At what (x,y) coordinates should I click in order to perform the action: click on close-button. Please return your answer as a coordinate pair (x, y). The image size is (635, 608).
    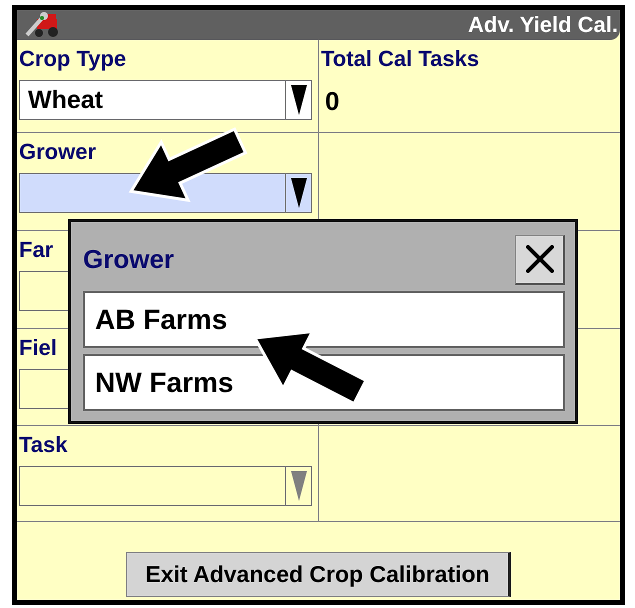
    Looking at the image, I should click on (540, 259).